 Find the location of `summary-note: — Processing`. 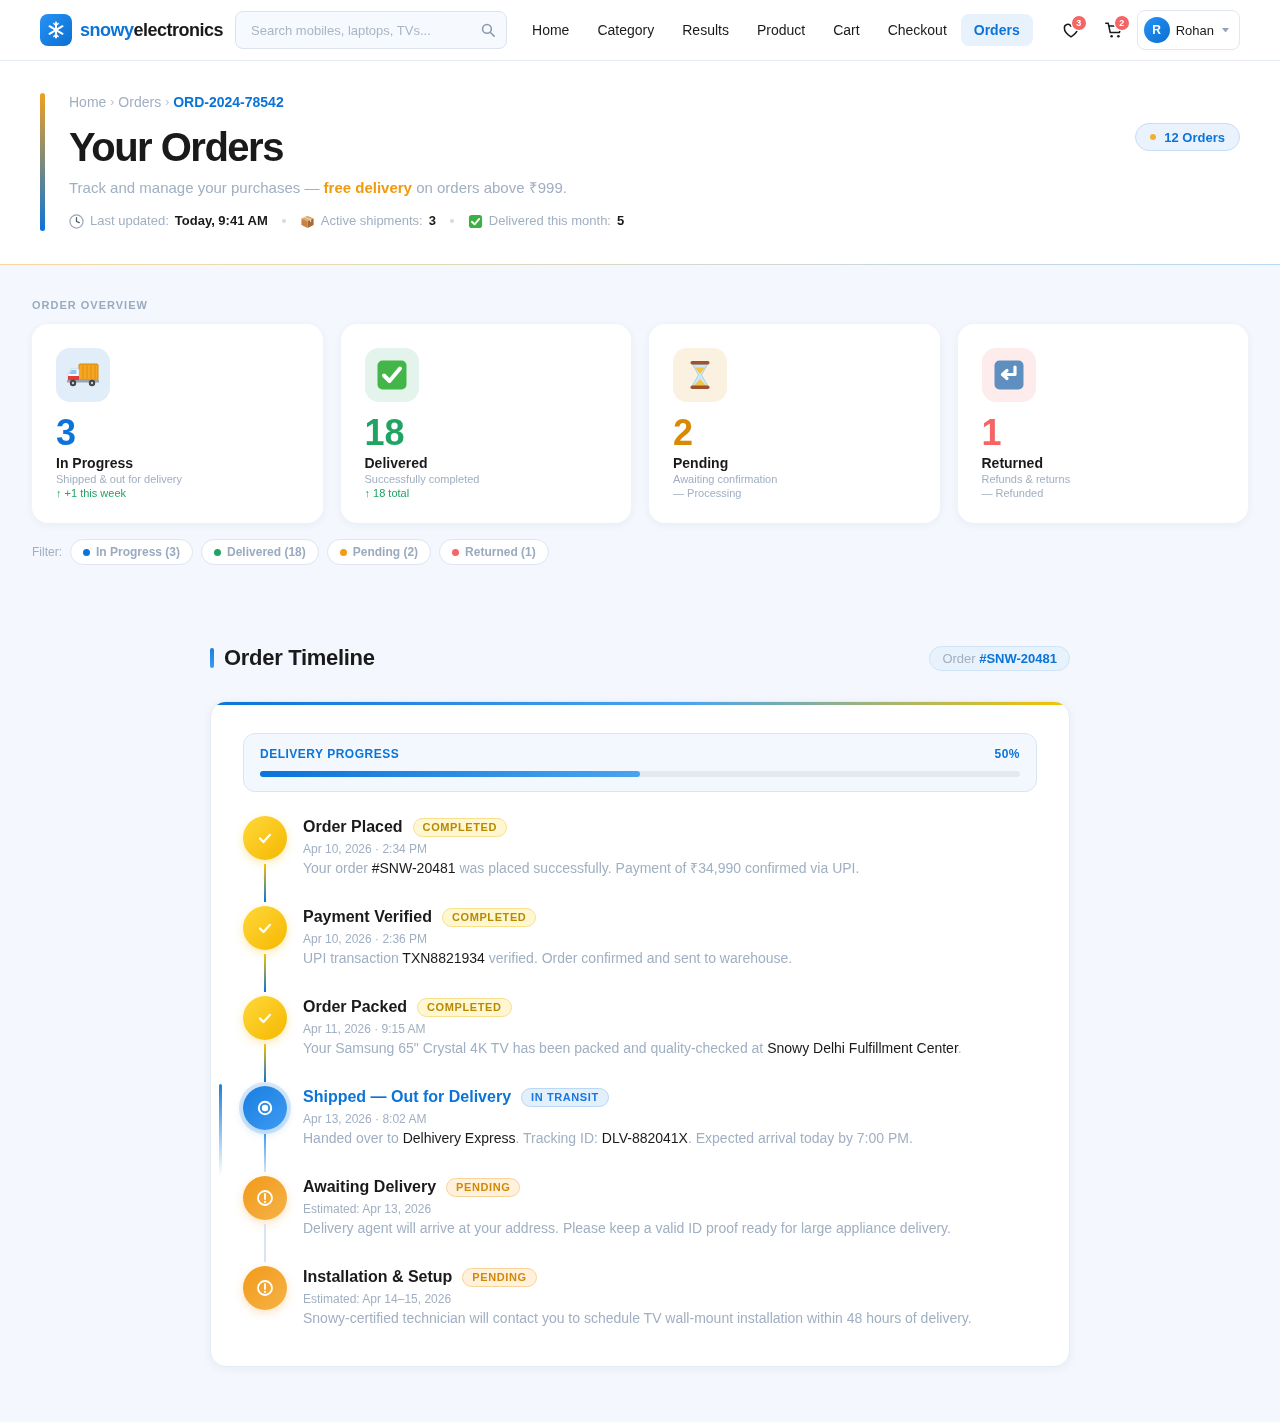

summary-note: — Processing is located at coordinates (708, 493).